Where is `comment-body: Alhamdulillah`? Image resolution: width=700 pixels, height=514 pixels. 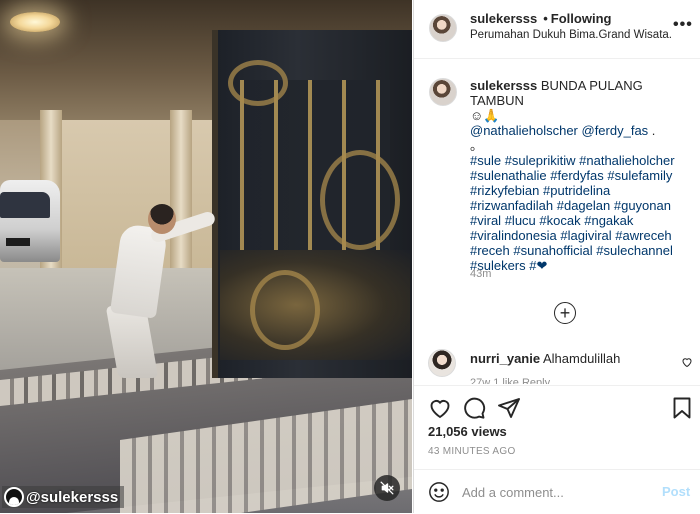 comment-body: Alhamdulillah is located at coordinates (582, 358).